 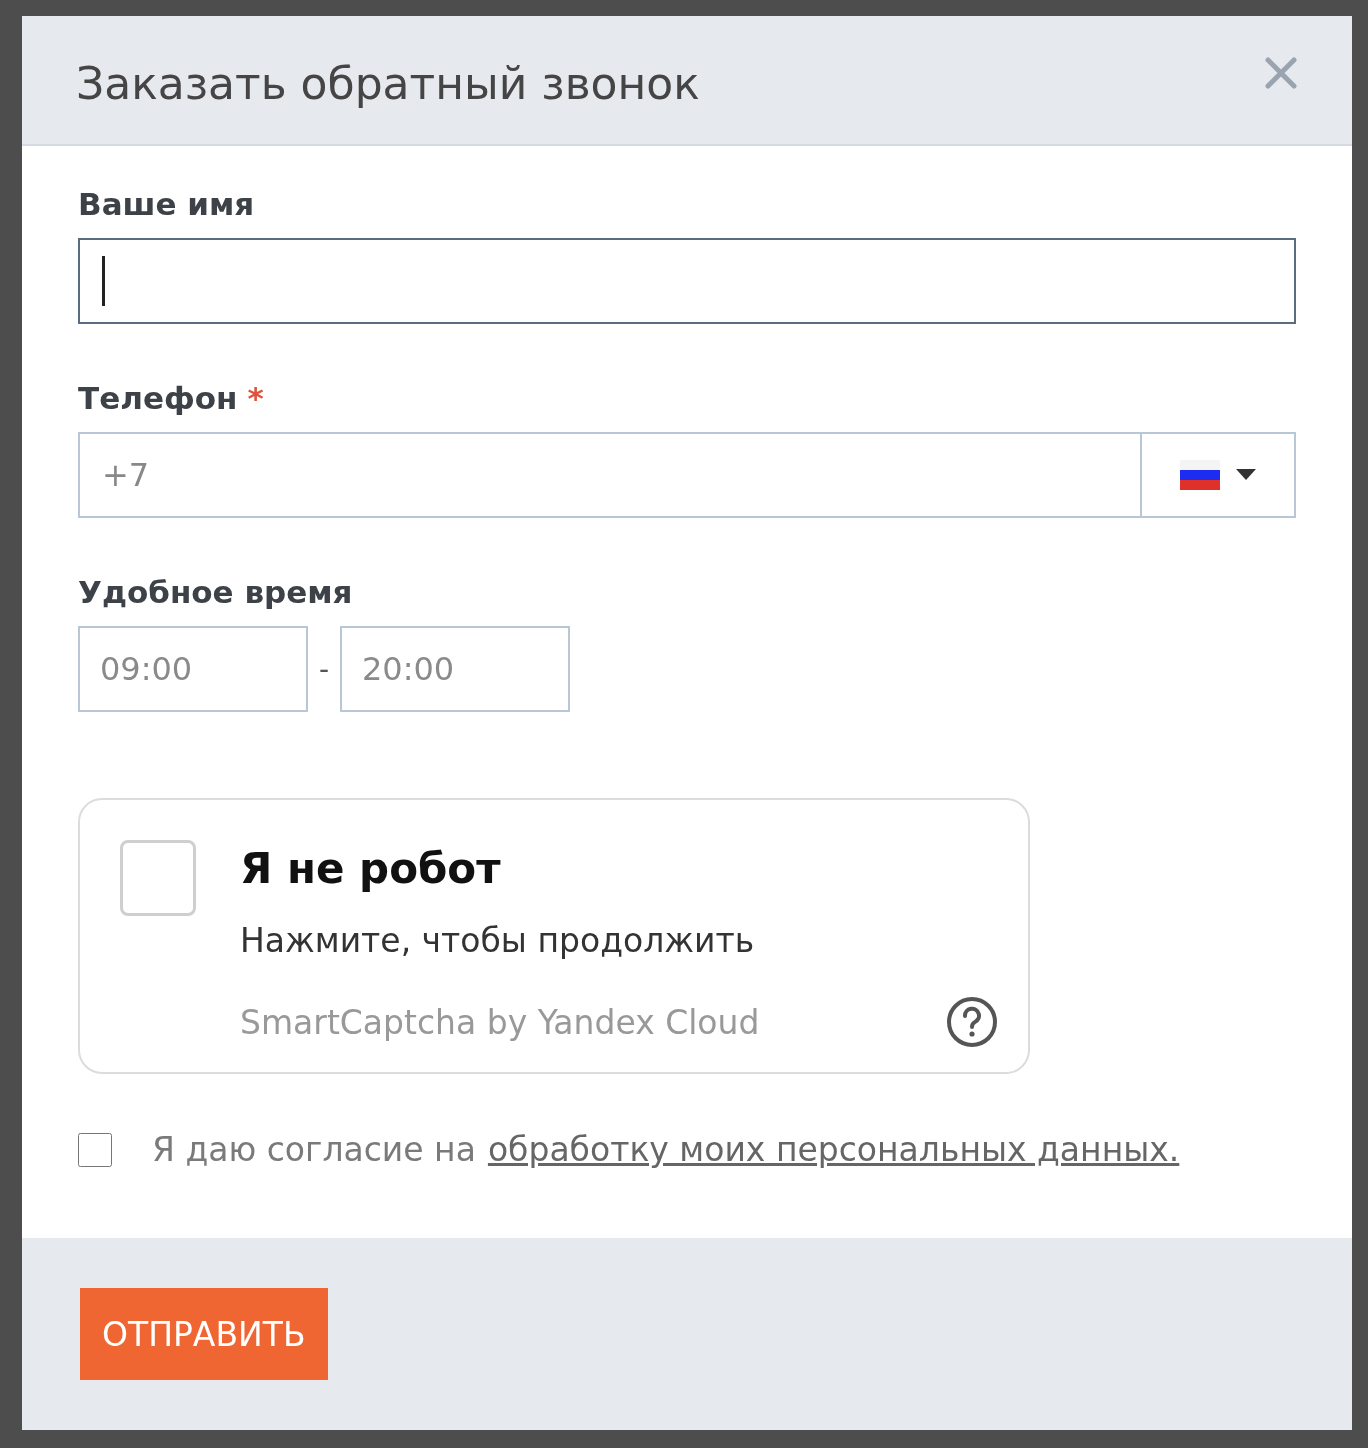 I want to click on name-label: Ваше имя, so click(x=167, y=204).